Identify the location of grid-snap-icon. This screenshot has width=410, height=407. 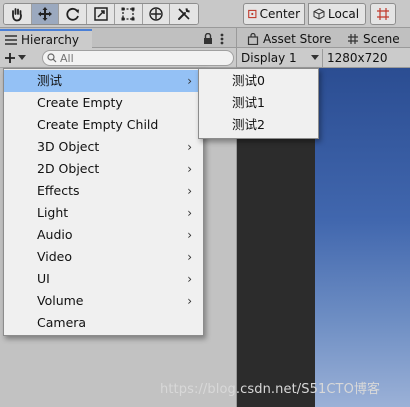
(383, 14).